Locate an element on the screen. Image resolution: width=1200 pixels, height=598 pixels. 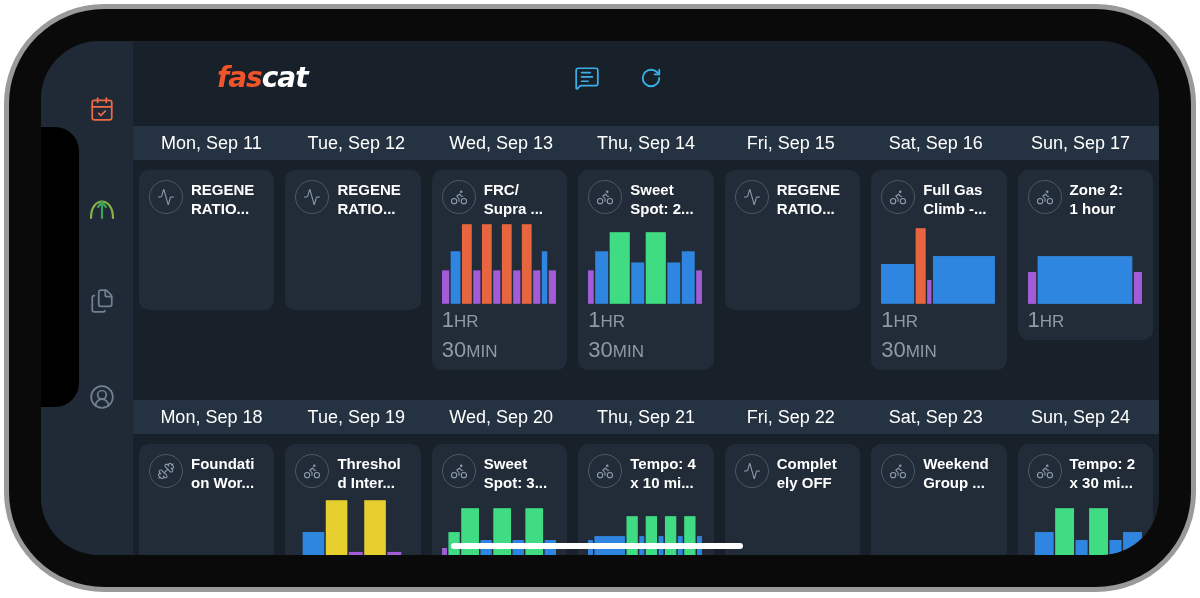
day-label: Mon, Sep 18 is located at coordinates (211, 417).